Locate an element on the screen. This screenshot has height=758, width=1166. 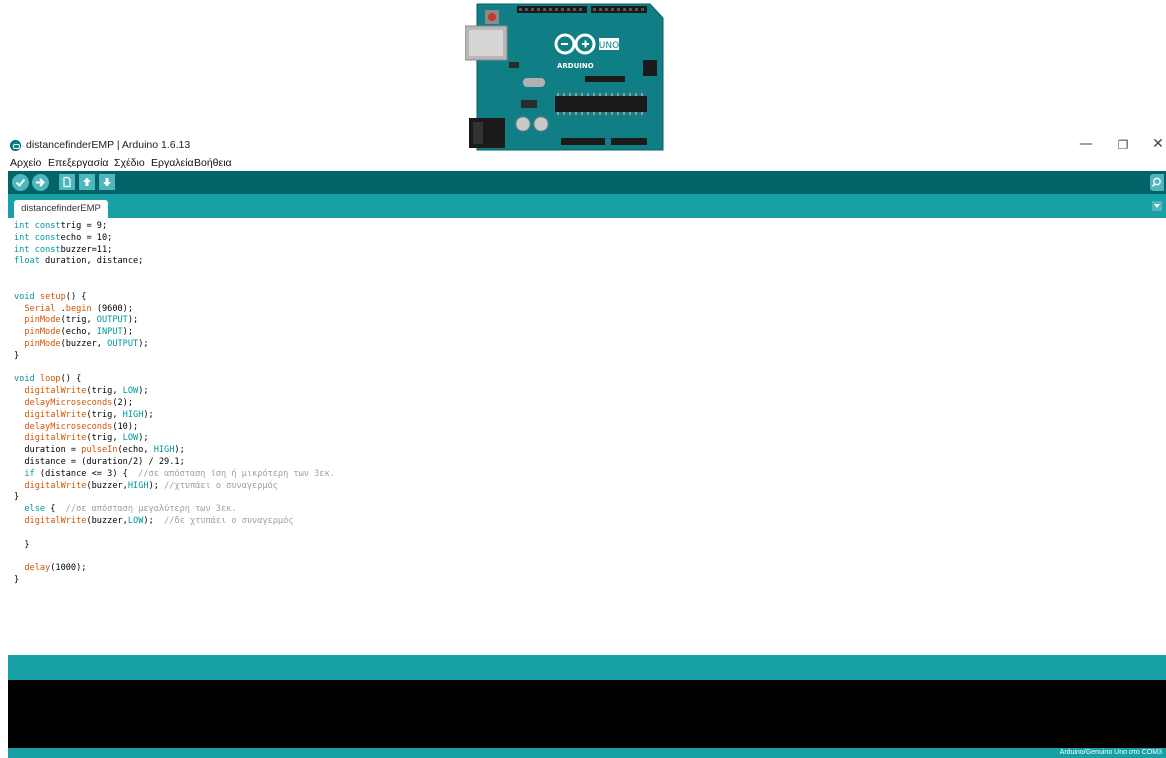
upload-icon is located at coordinates (40, 182).